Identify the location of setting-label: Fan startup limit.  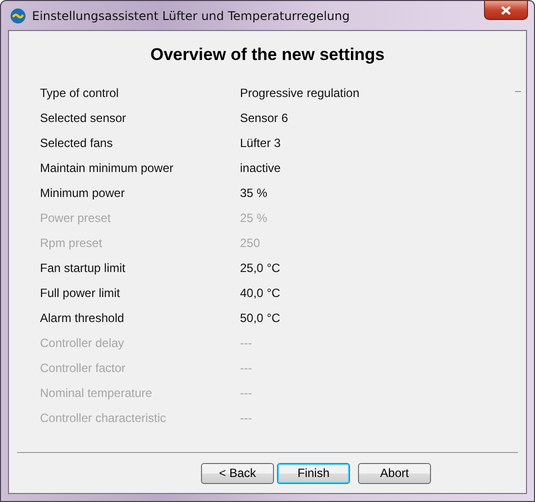
(83, 267).